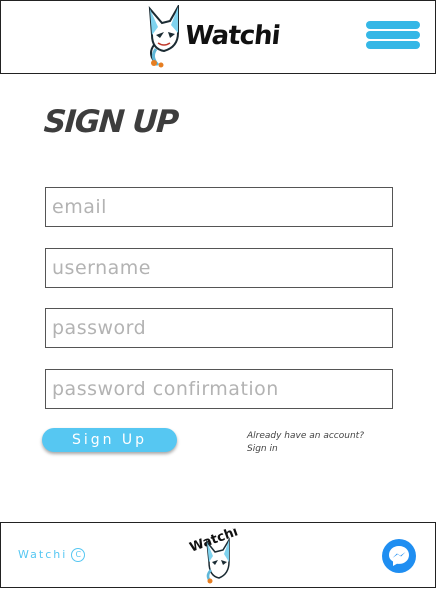 The height and width of the screenshot is (589, 436). Describe the element at coordinates (219, 207) in the screenshot. I see `email-field` at that location.